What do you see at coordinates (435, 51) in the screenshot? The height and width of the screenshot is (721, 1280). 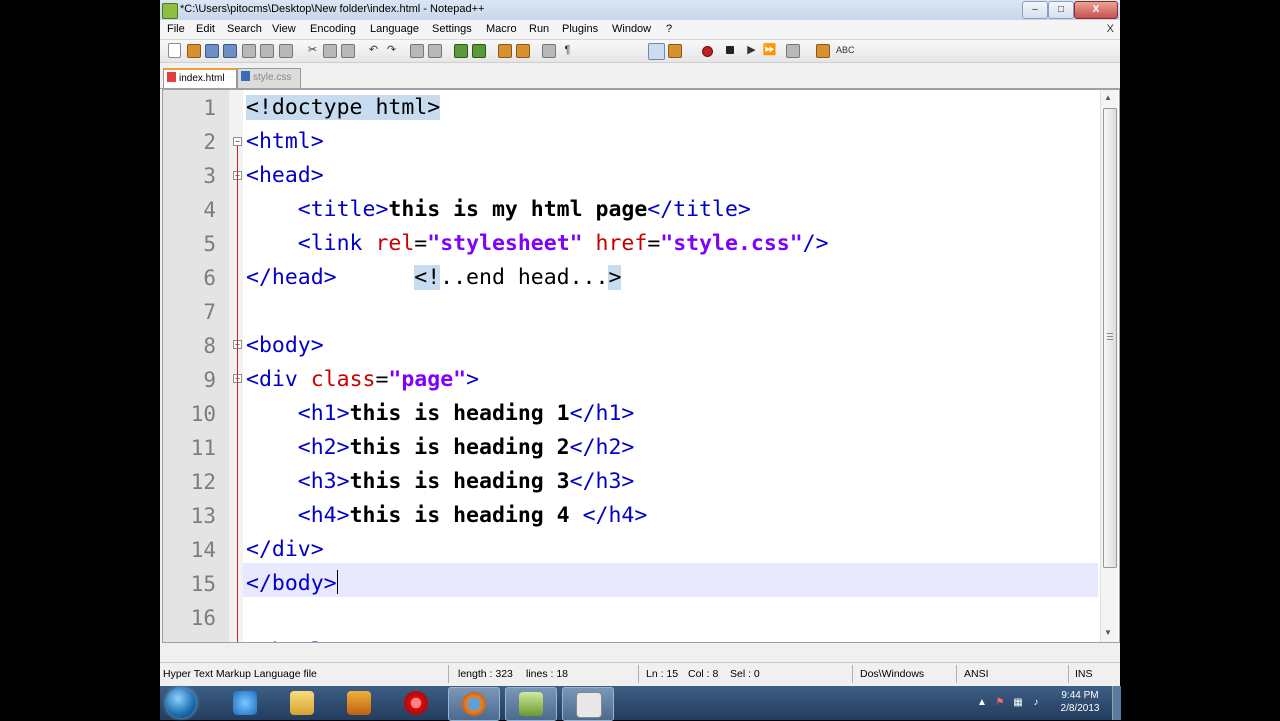 I see `replace-icon` at bounding box center [435, 51].